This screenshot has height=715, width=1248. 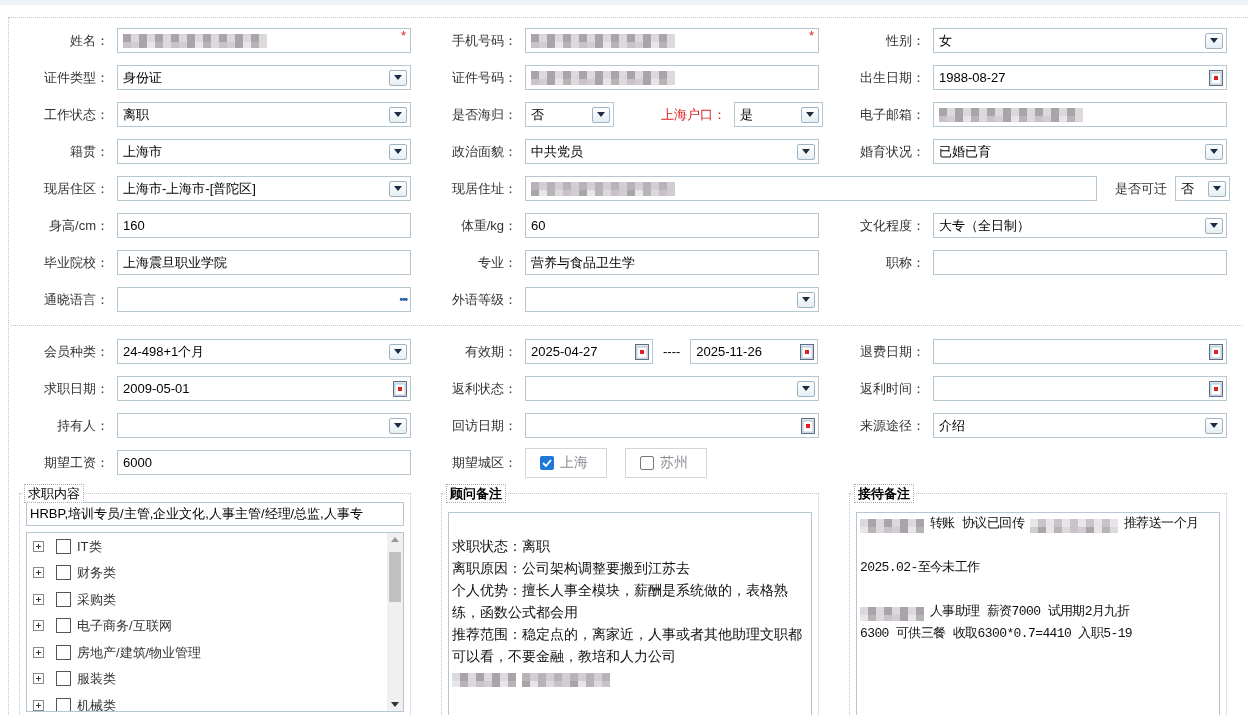 What do you see at coordinates (892, 151) in the screenshot?
I see `field-label: 婚育状况：` at bounding box center [892, 151].